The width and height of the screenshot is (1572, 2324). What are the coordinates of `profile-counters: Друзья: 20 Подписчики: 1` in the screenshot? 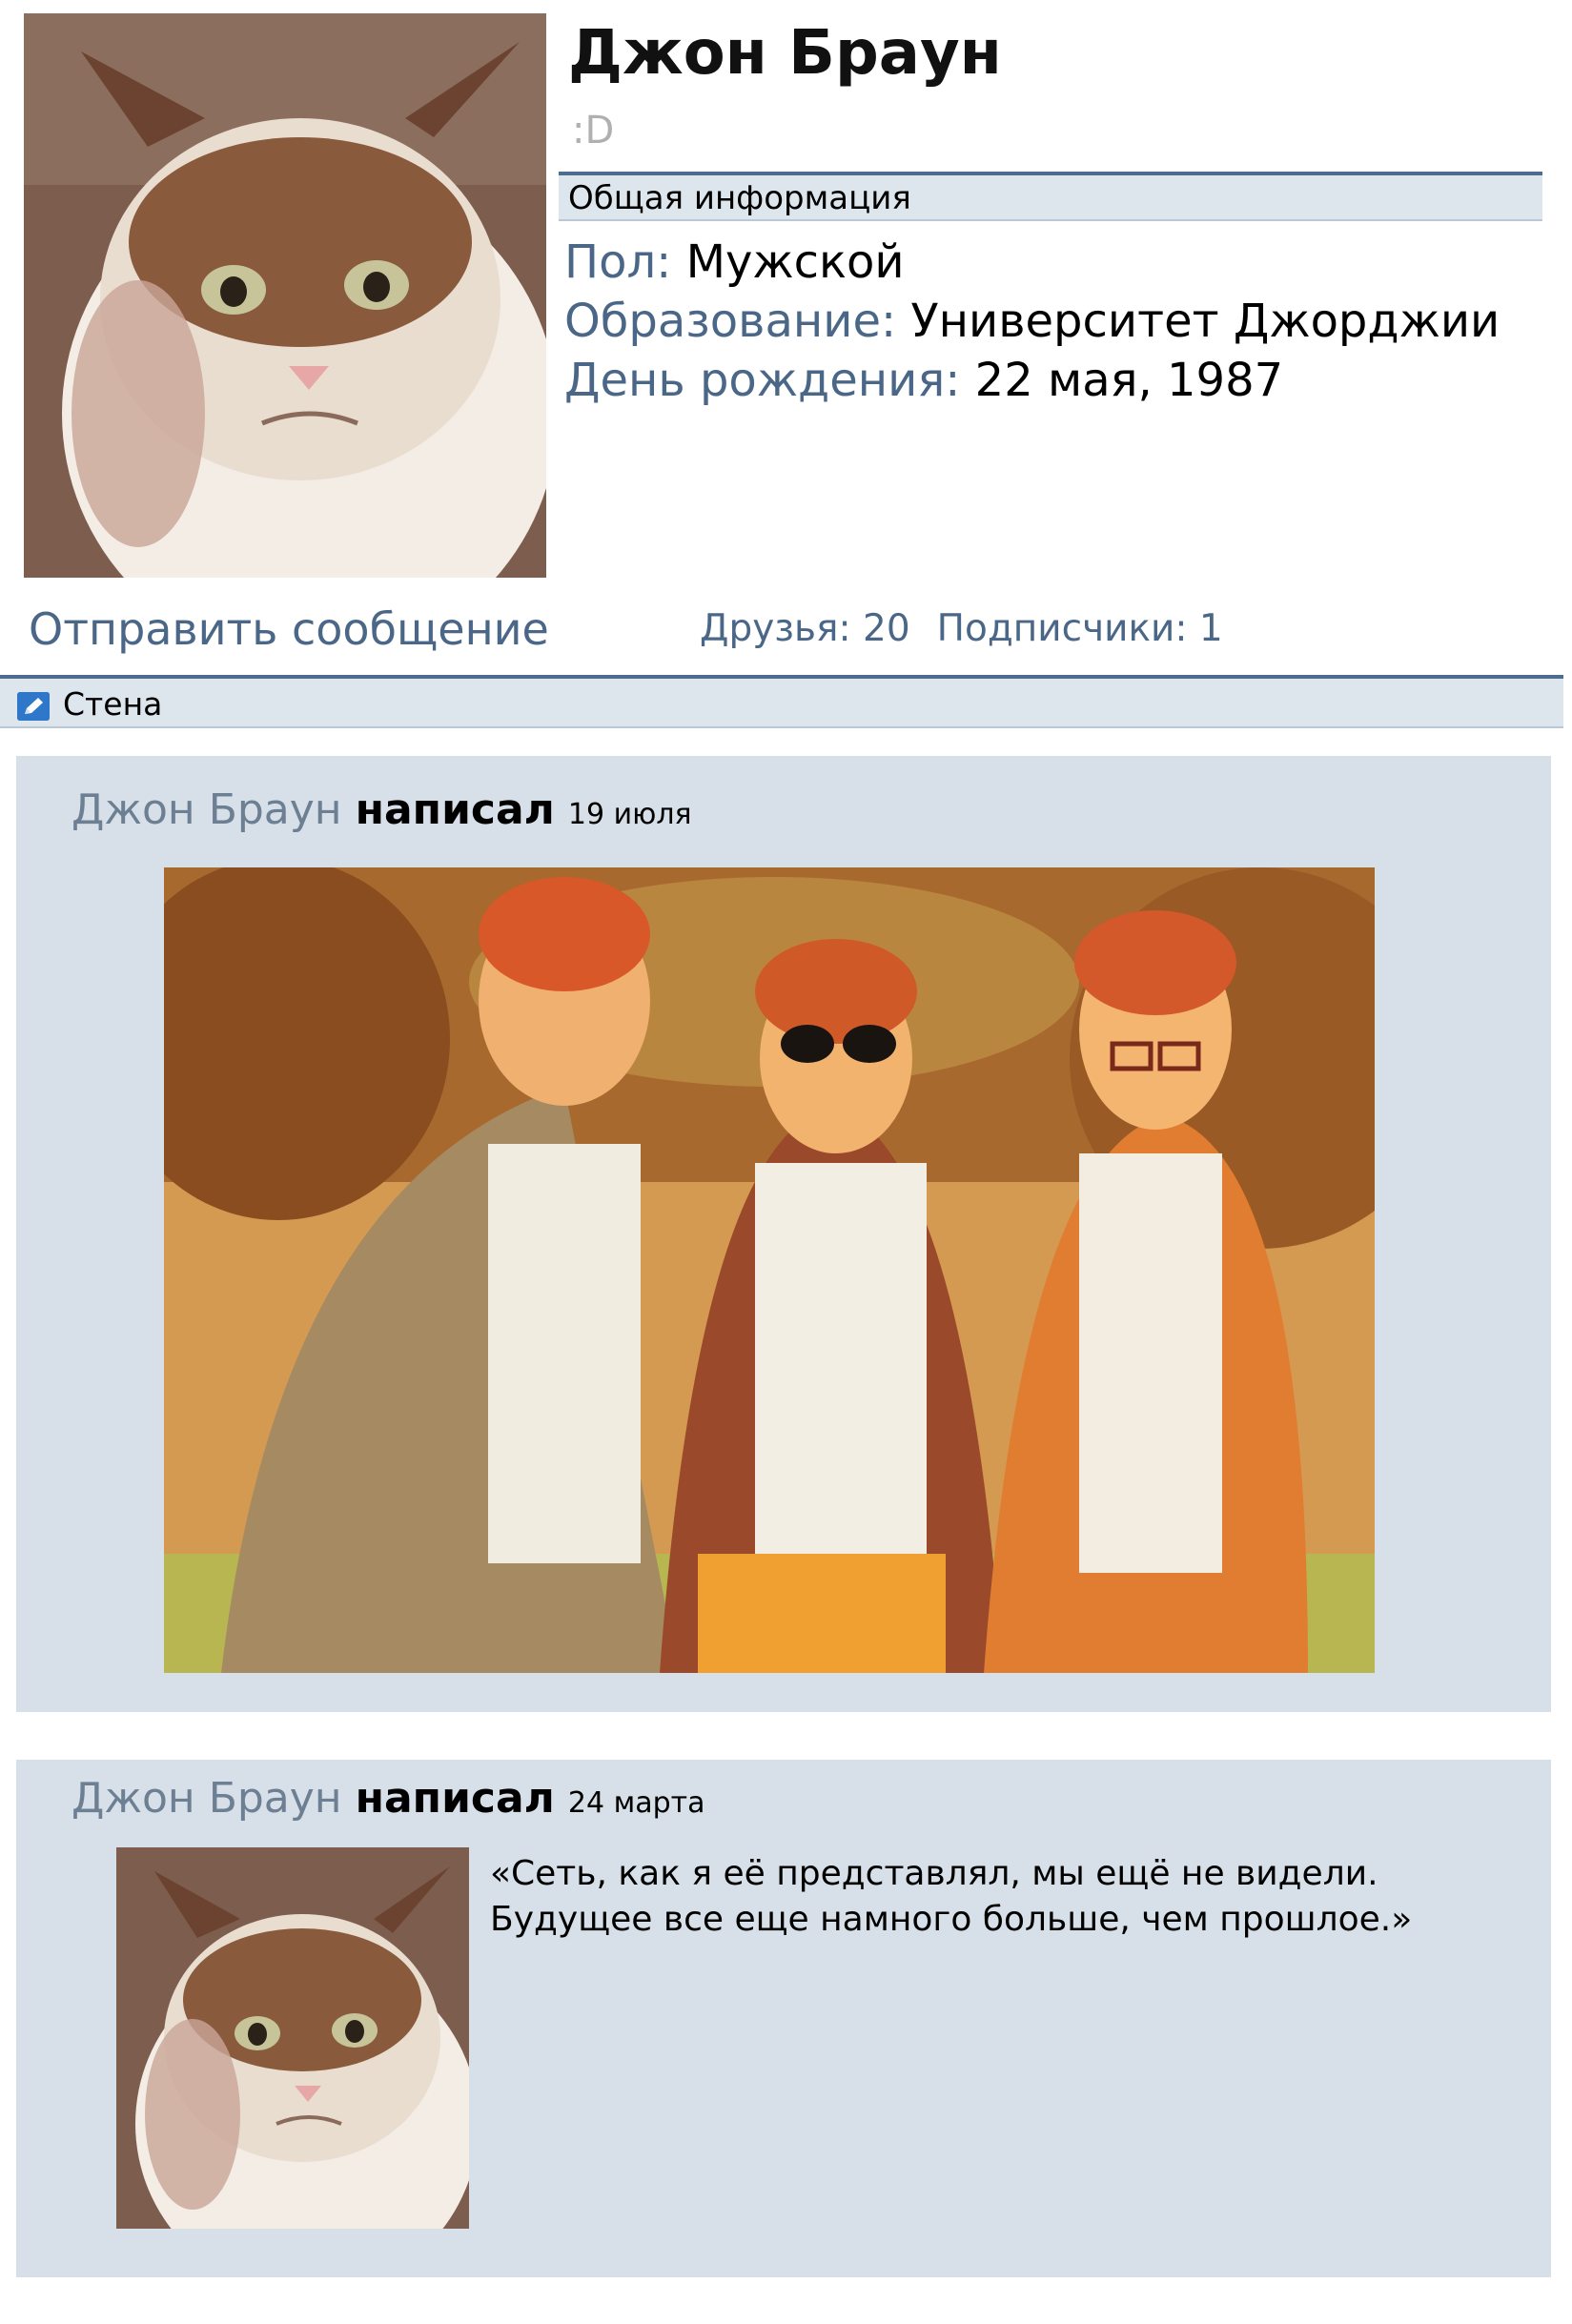 It's located at (961, 629).